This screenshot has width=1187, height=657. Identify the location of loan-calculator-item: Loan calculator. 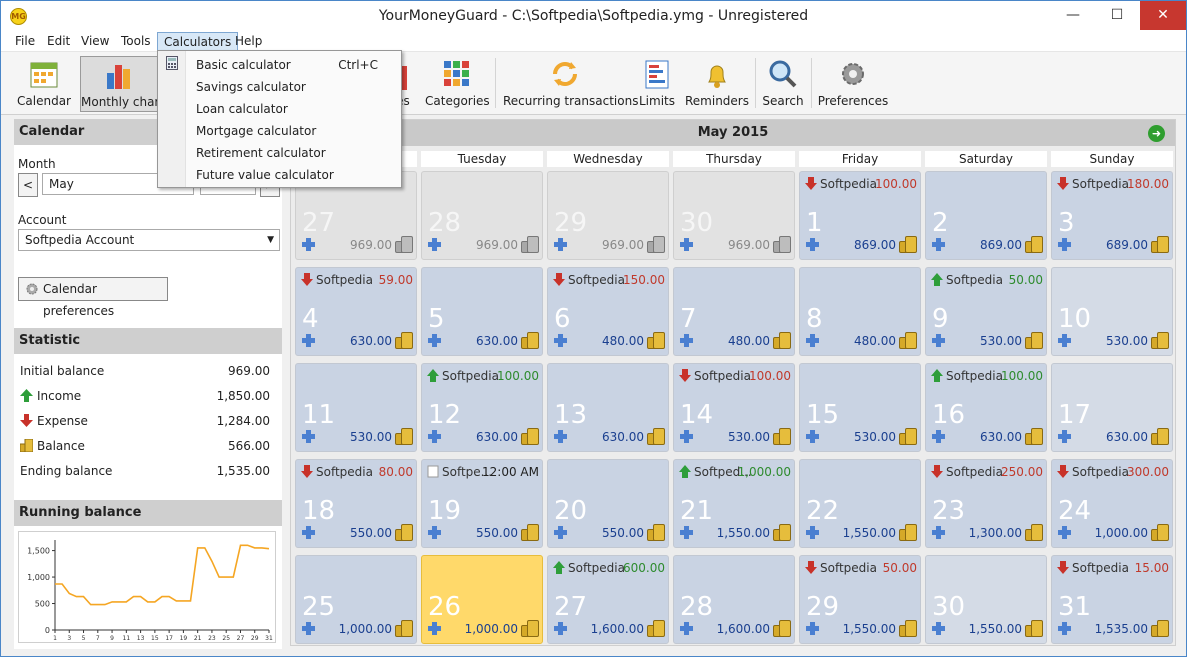
(279, 109).